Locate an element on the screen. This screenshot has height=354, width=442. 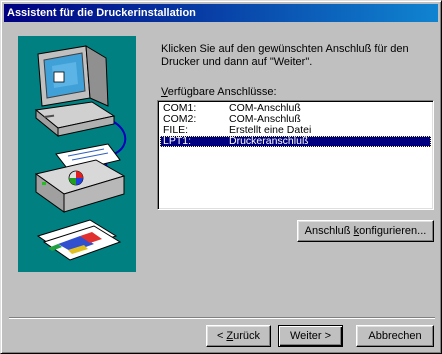
title-bar: Assistent für die Druckerinstallation is located at coordinates (221, 13).